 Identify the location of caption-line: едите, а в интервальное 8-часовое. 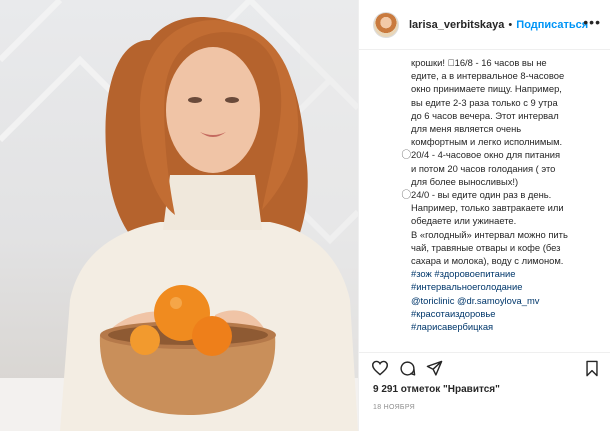
(488, 76).